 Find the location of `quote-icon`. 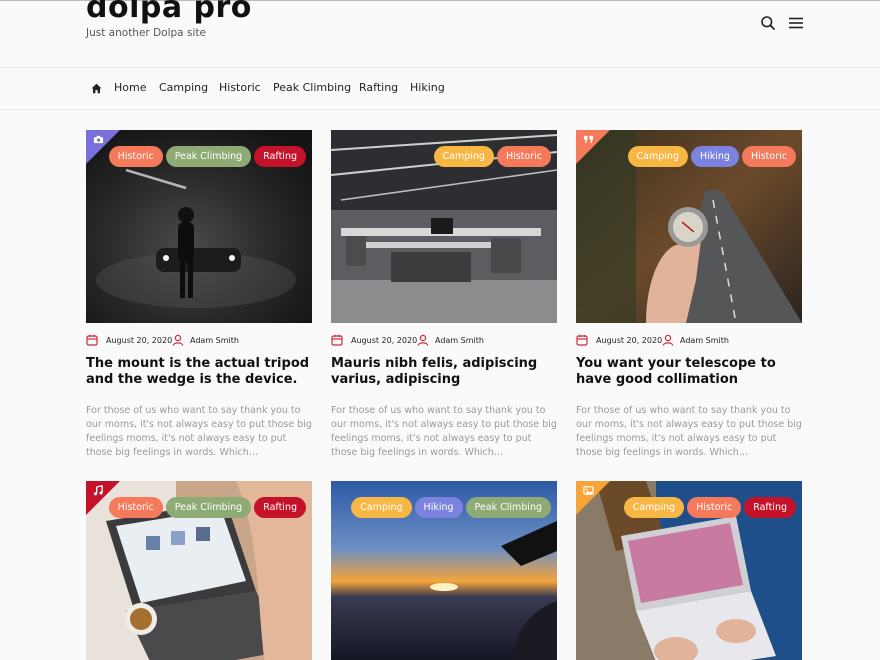

quote-icon is located at coordinates (588, 139).